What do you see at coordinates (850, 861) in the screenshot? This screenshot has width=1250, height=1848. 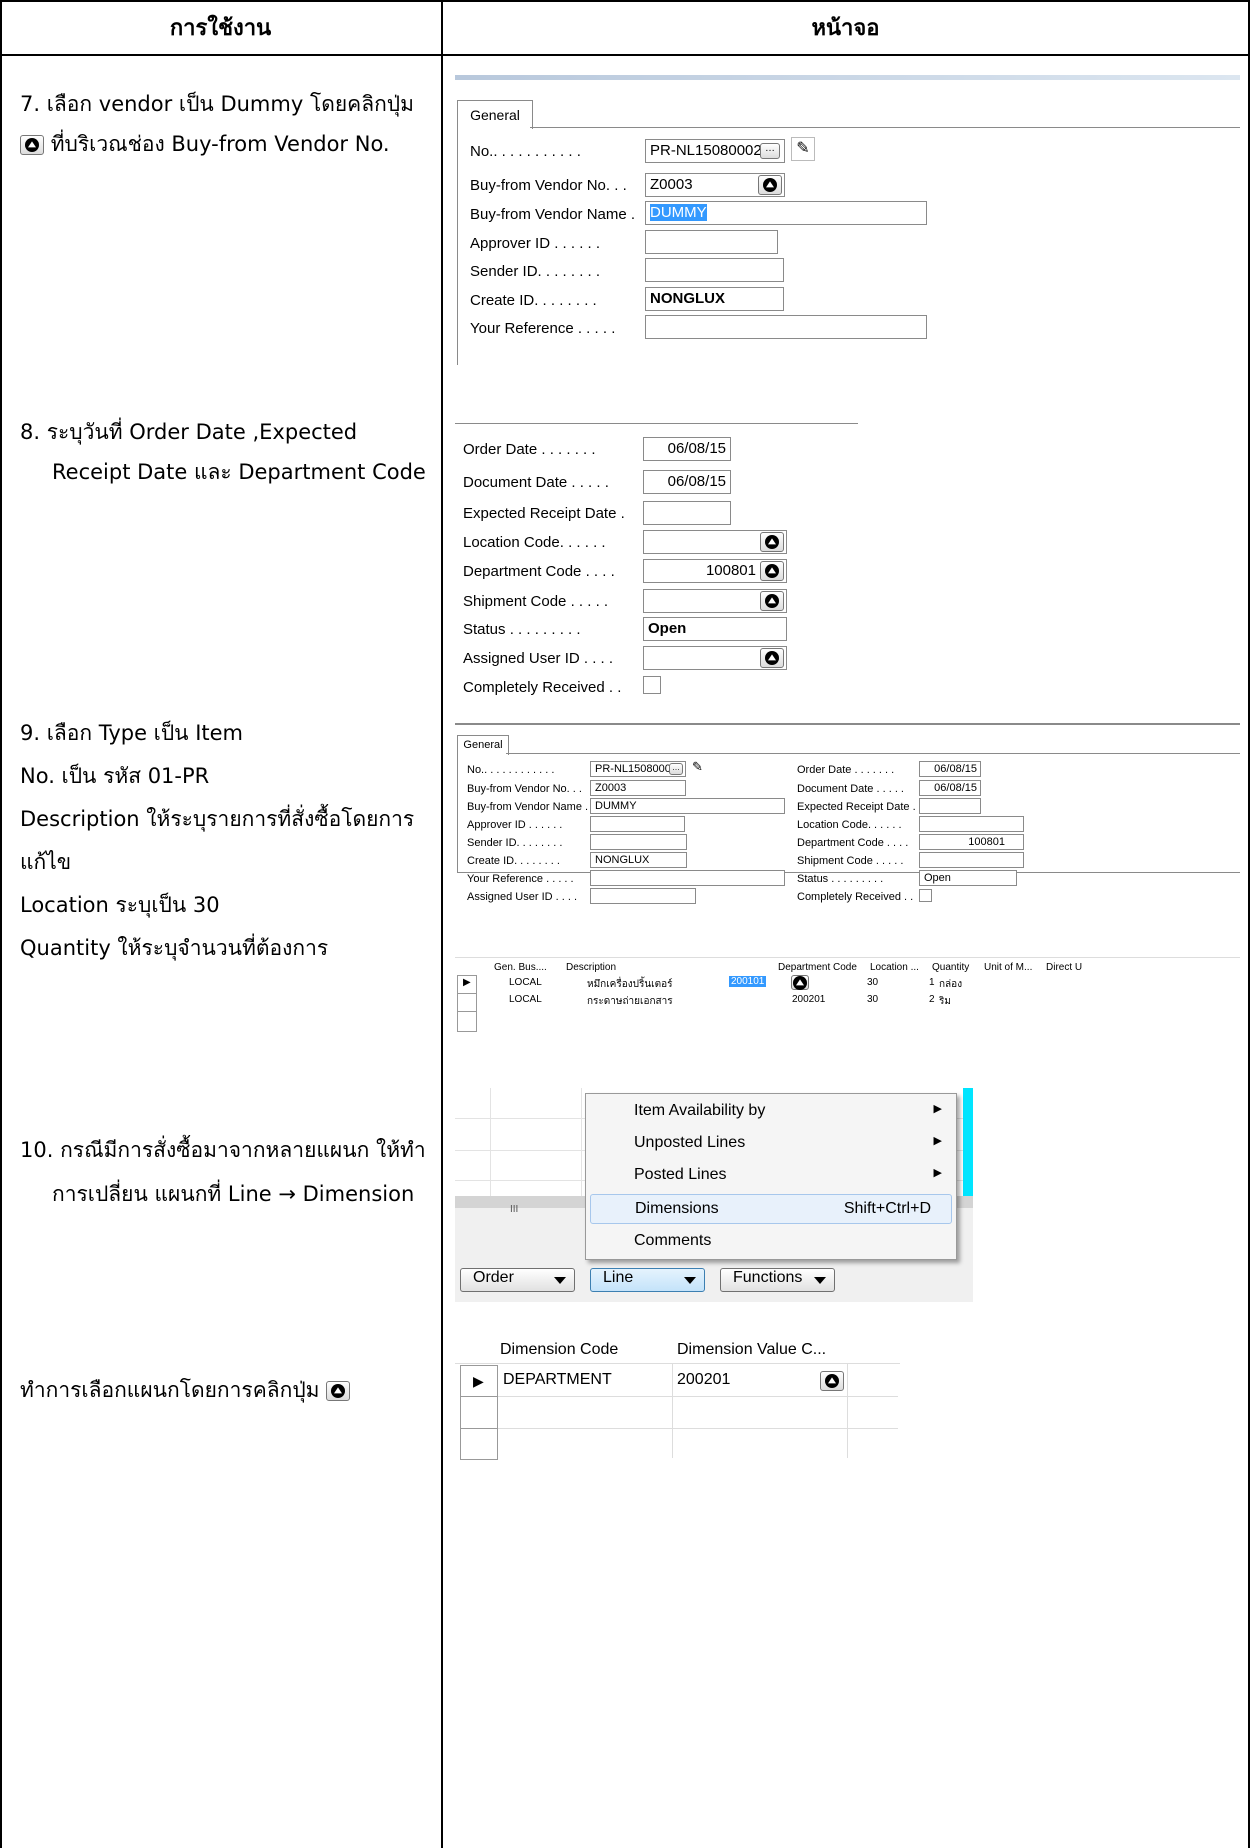 I see `shipment-code-label: Shipment Code . . . . .` at bounding box center [850, 861].